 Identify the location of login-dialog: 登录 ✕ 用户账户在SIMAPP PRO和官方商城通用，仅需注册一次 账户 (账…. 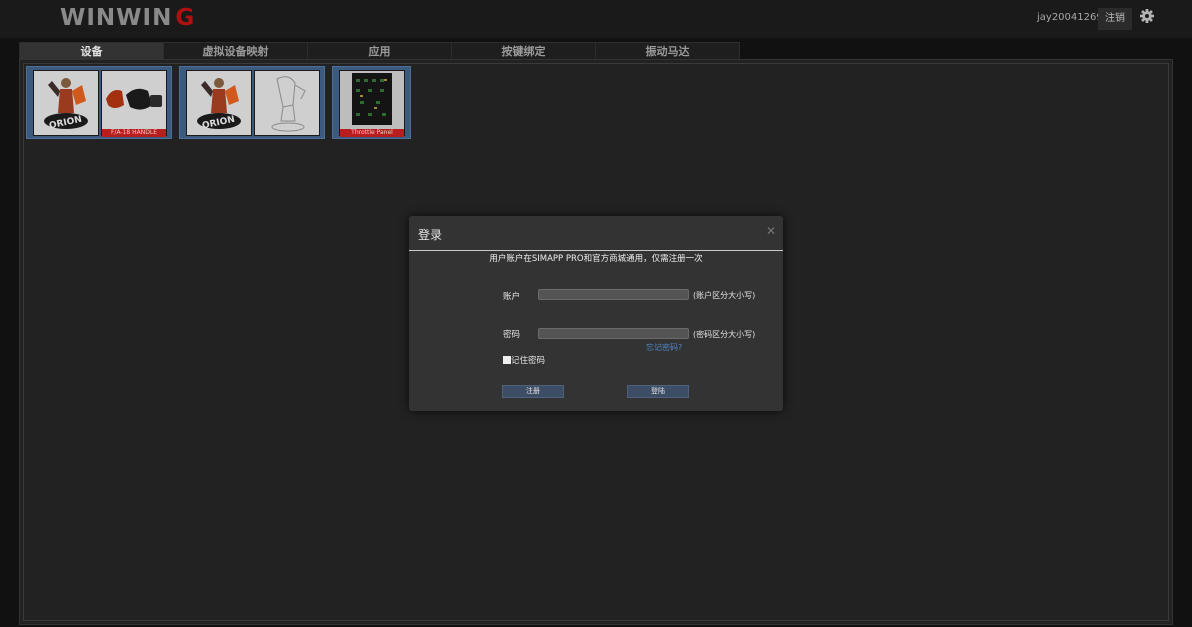
(596, 313).